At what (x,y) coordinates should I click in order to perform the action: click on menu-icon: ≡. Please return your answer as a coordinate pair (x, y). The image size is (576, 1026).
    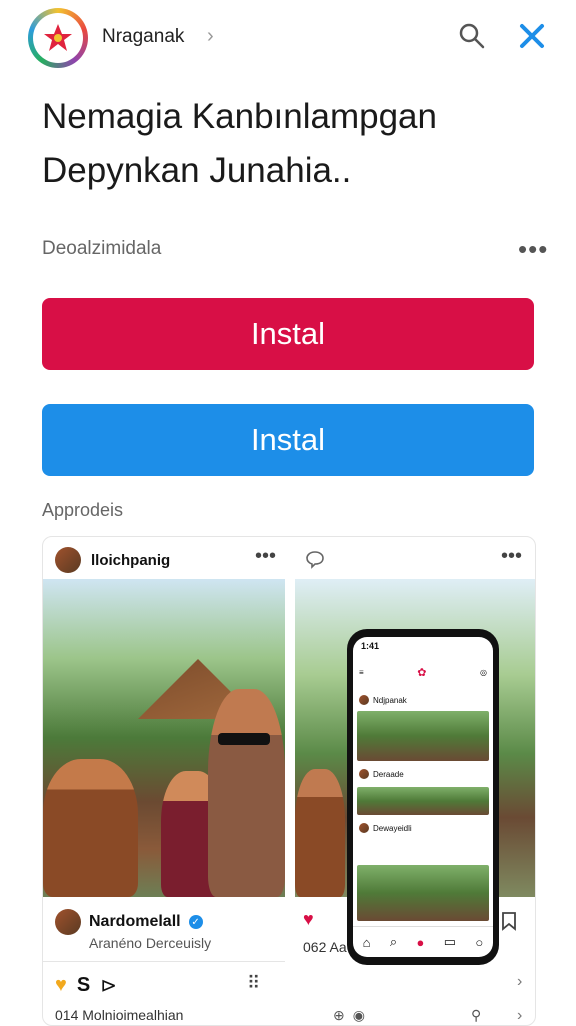
    Looking at the image, I should click on (361, 672).